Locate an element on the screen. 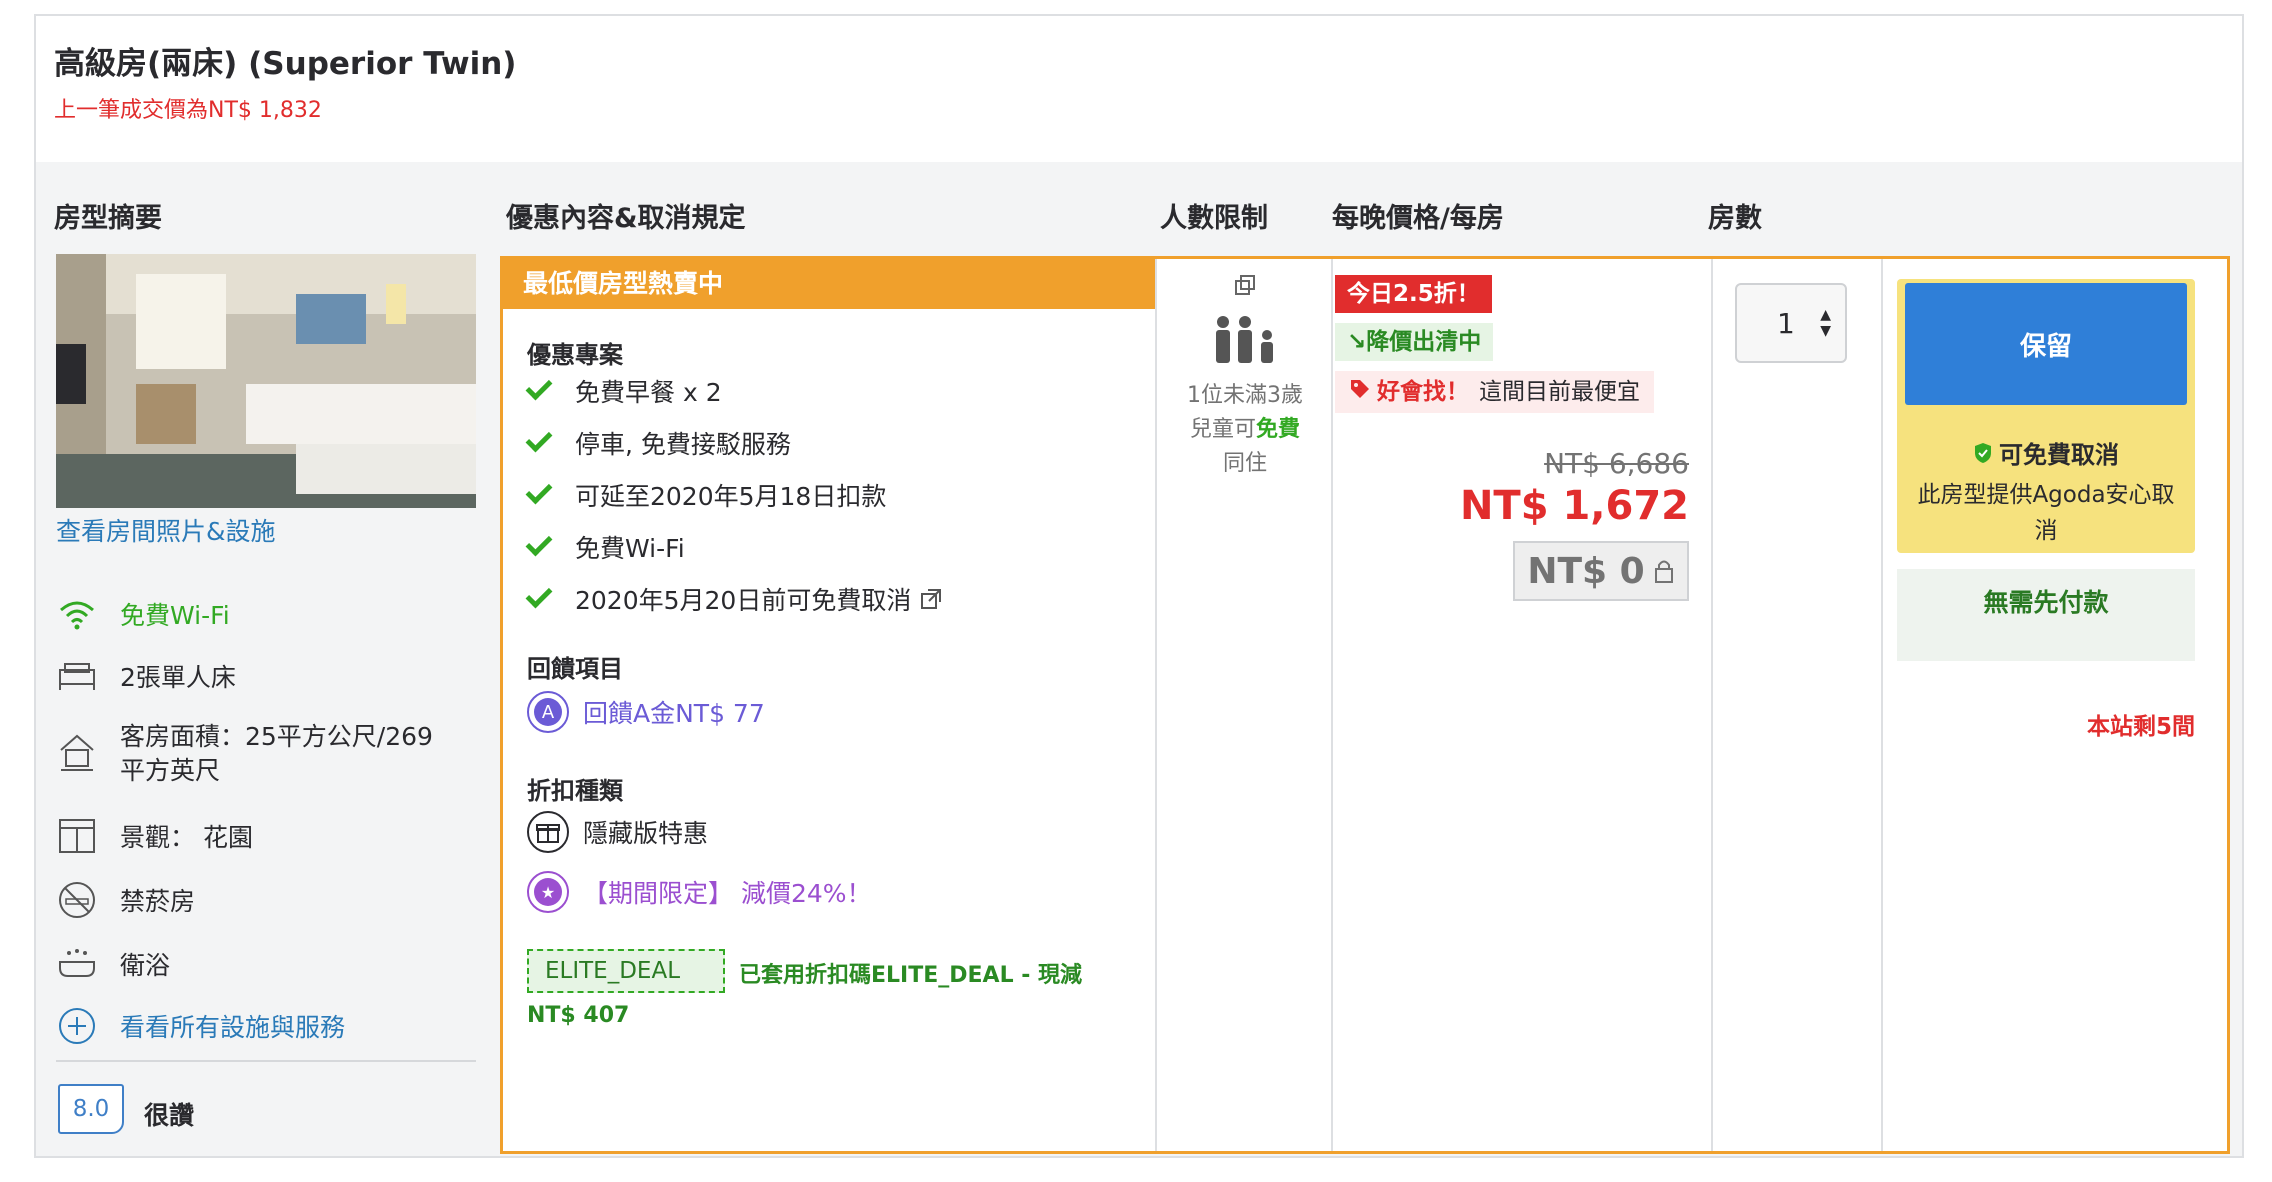 This screenshot has height=1182, width=2272. original-price: NT$ 6,686 is located at coordinates (1616, 463).